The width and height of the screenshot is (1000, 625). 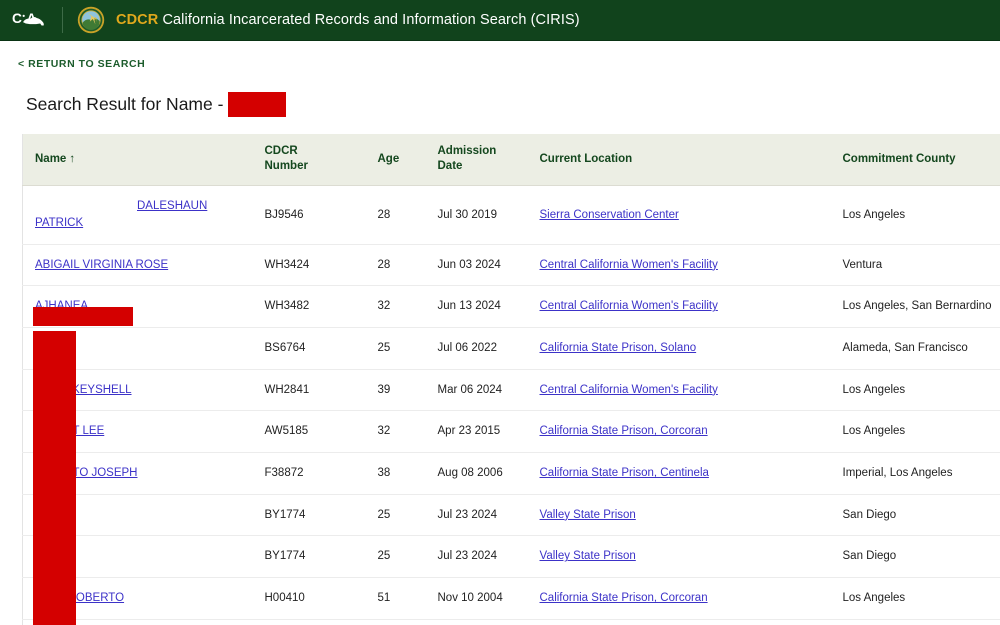 I want to click on column-header-admission-line2: Date, so click(x=450, y=166).